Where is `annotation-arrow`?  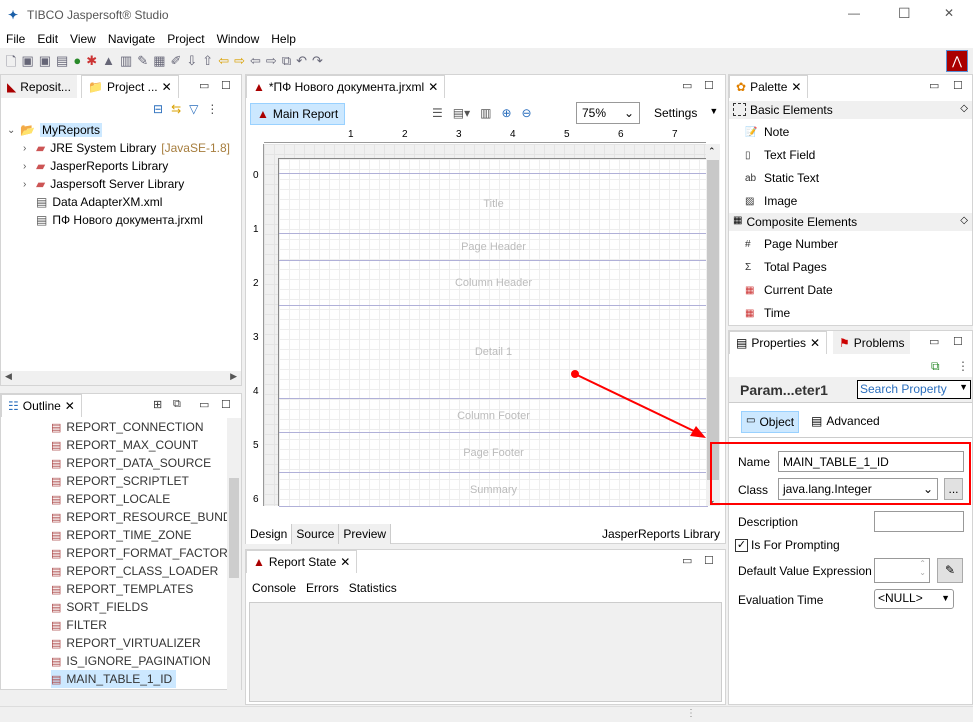
annotation-arrow is located at coordinates (638, 404).